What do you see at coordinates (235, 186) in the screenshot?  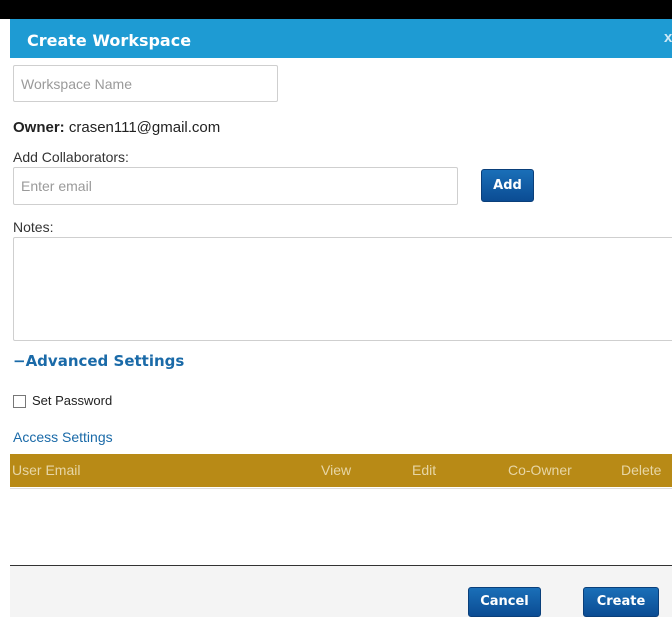 I see `collaborator-email-input` at bounding box center [235, 186].